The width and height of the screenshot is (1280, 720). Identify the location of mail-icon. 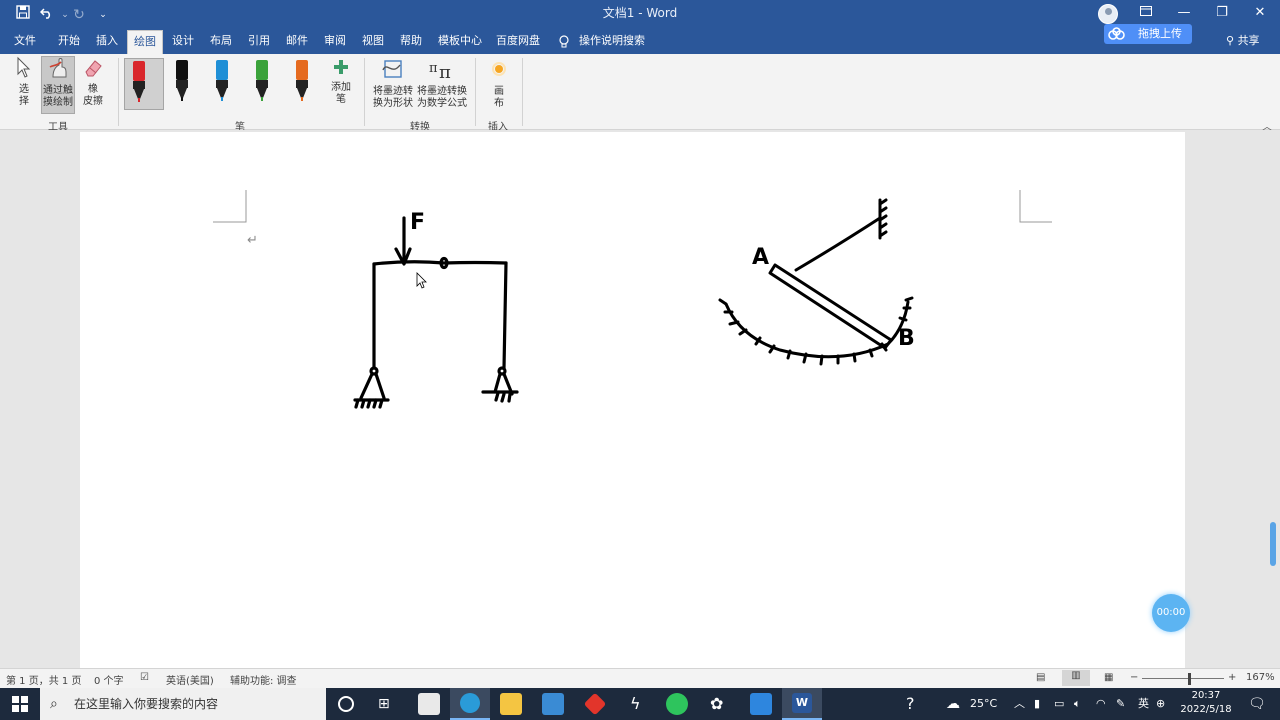
(553, 704).